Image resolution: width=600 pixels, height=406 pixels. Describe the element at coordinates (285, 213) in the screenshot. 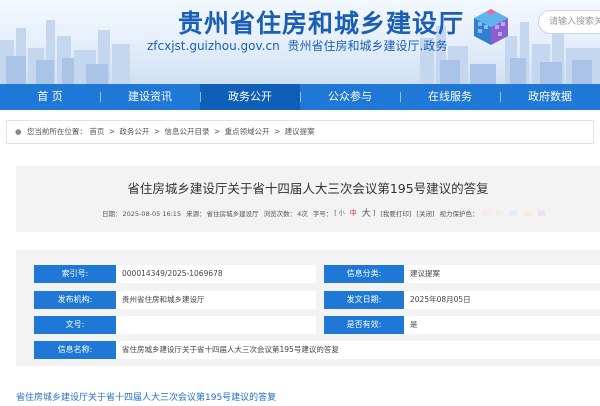

I see `views-field: 浏览次数：4次` at that location.